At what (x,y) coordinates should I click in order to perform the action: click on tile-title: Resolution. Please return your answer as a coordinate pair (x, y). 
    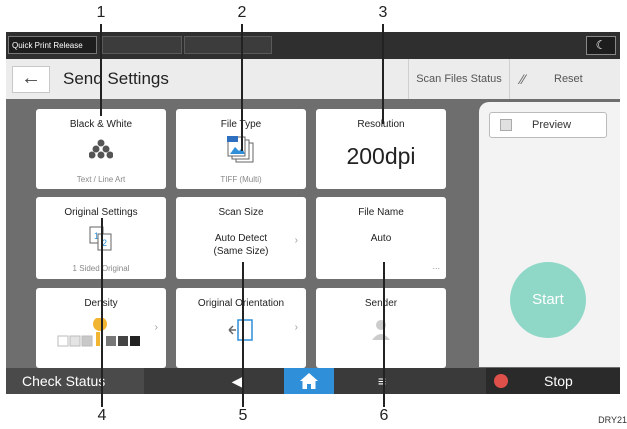
    Looking at the image, I should click on (381, 124).